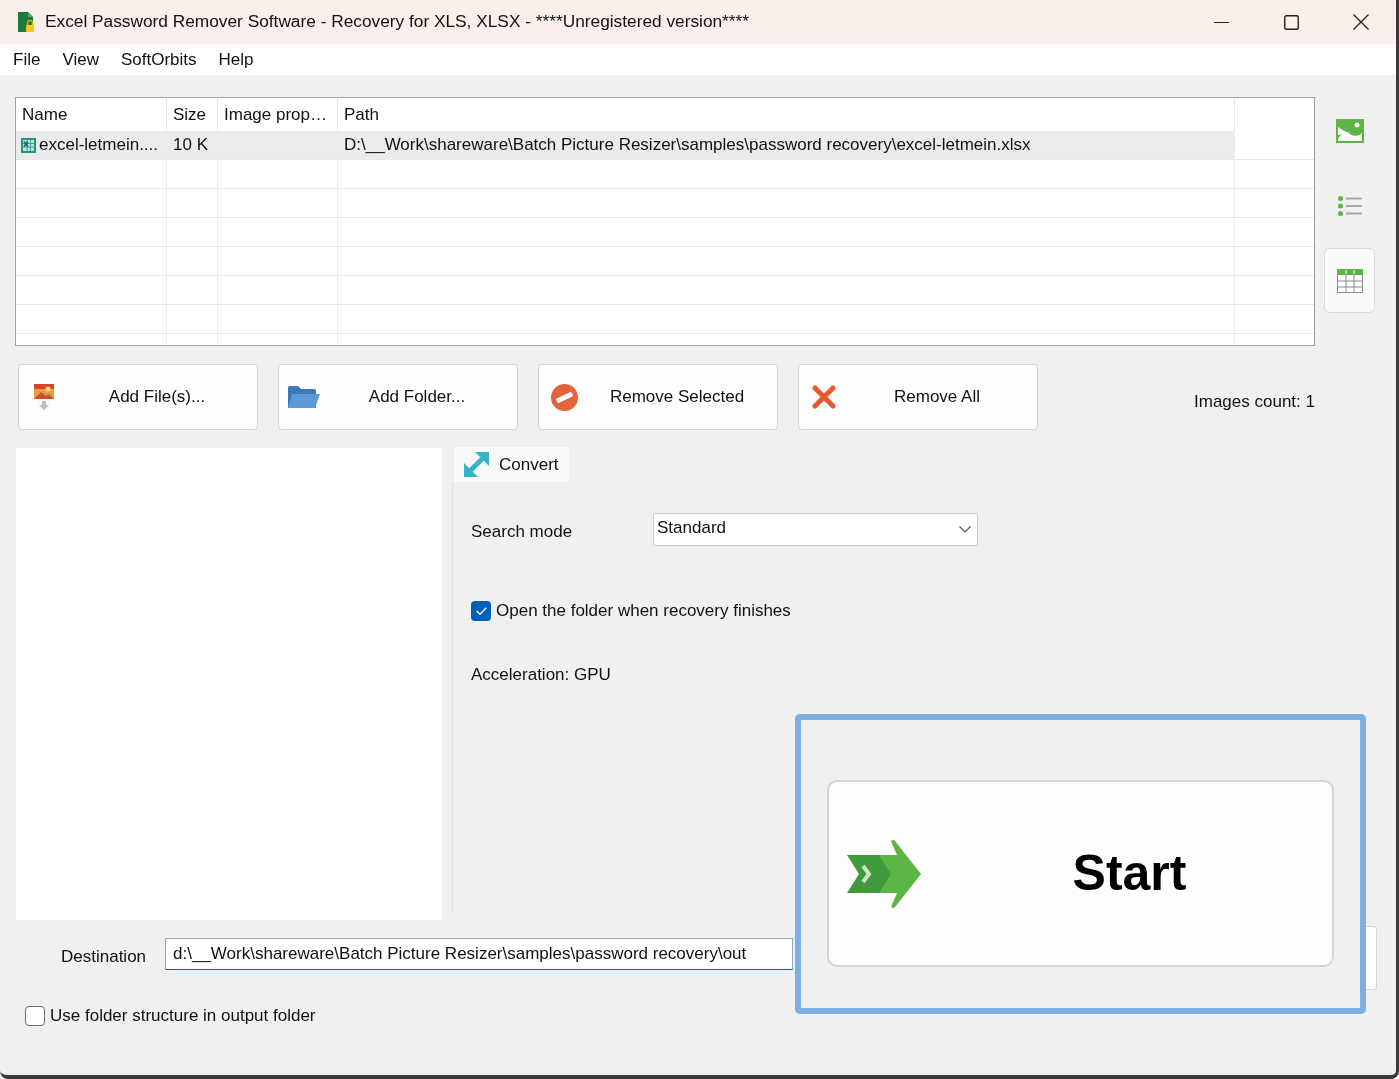  I want to click on checkbox-label: Use folder structure in output folder, so click(183, 1016).